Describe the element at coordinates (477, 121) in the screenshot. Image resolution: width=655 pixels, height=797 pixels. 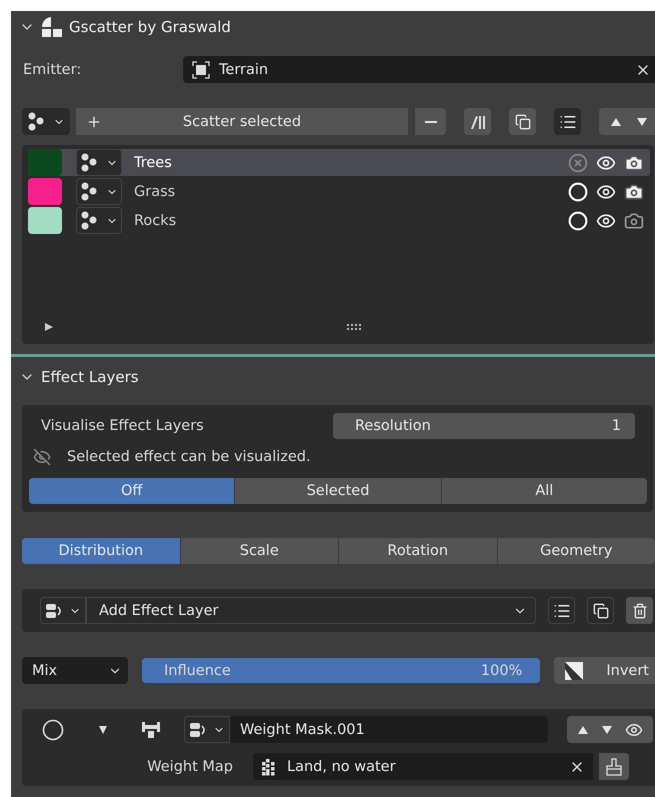
I see `library-button` at that location.